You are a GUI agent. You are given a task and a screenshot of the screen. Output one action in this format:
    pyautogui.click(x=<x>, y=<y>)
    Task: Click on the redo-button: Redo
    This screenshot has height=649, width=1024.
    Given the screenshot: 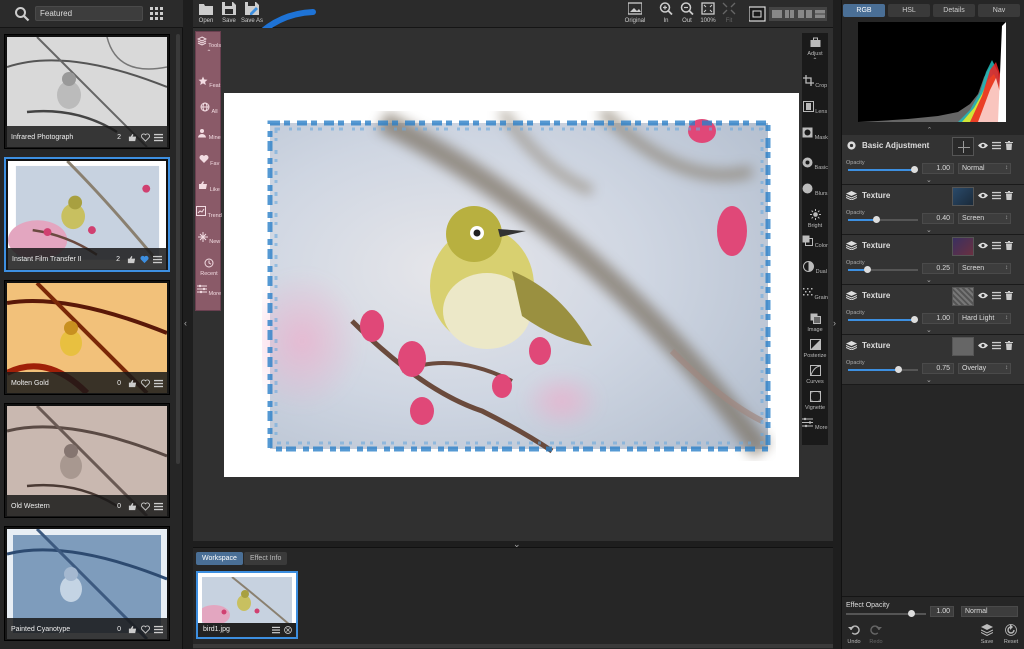 What is the action you would take?
    pyautogui.click(x=876, y=634)
    